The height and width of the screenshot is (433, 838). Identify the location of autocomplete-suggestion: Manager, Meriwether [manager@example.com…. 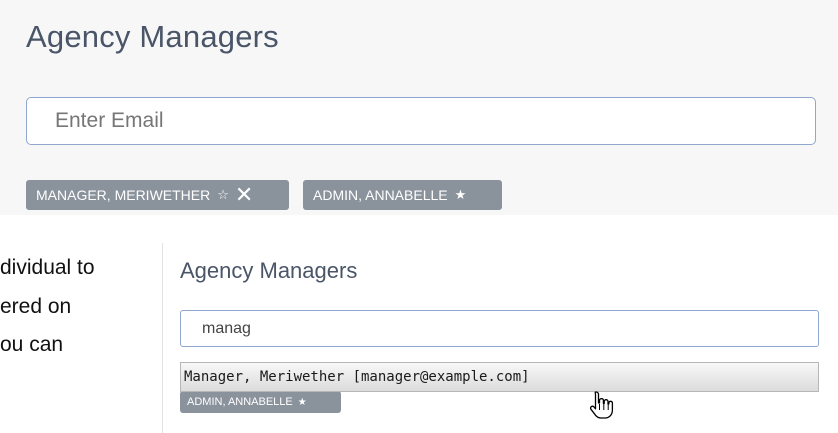
(499, 377).